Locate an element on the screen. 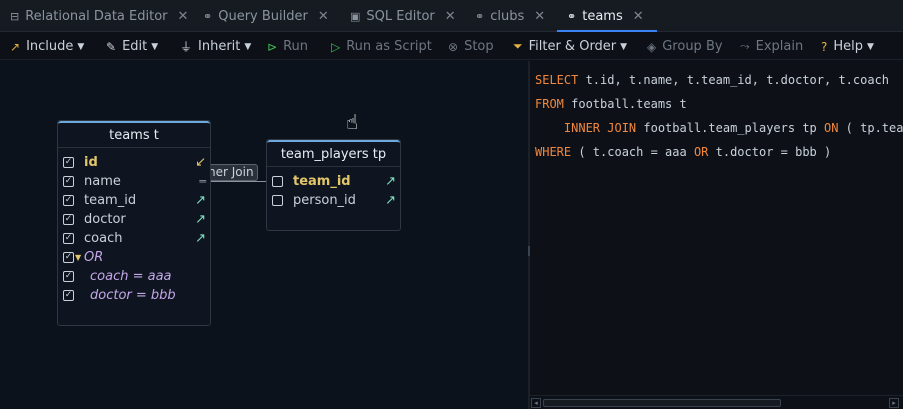 This screenshot has width=903, height=409. tab-relational-data-editor: ⊟ Relational Data Editor ✕ is located at coordinates (99, 16).